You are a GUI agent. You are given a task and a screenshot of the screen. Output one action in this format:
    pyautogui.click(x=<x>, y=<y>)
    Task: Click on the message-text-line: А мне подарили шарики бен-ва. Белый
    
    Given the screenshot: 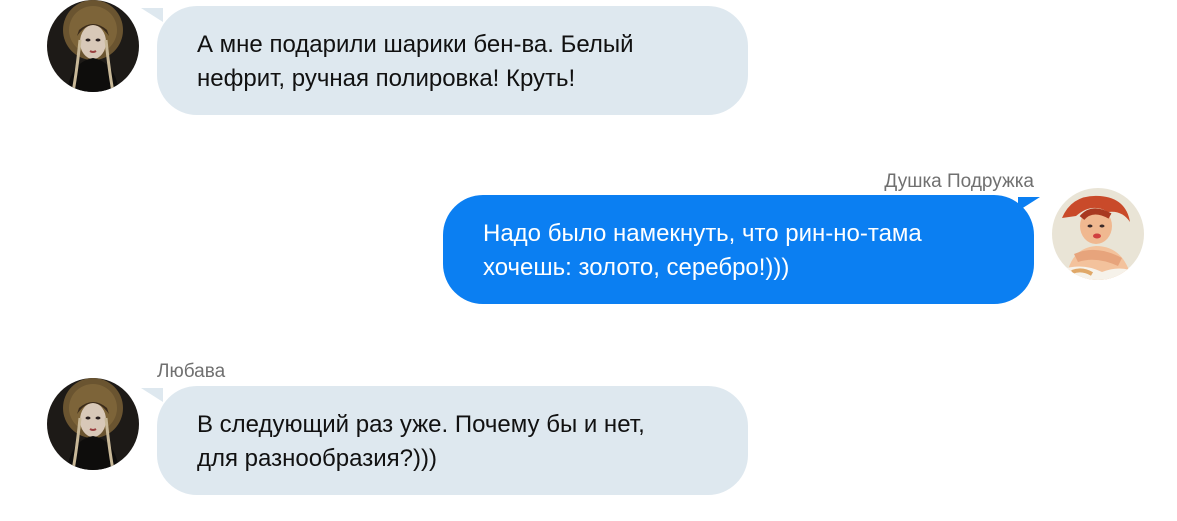 What is the action you would take?
    pyautogui.click(x=415, y=44)
    